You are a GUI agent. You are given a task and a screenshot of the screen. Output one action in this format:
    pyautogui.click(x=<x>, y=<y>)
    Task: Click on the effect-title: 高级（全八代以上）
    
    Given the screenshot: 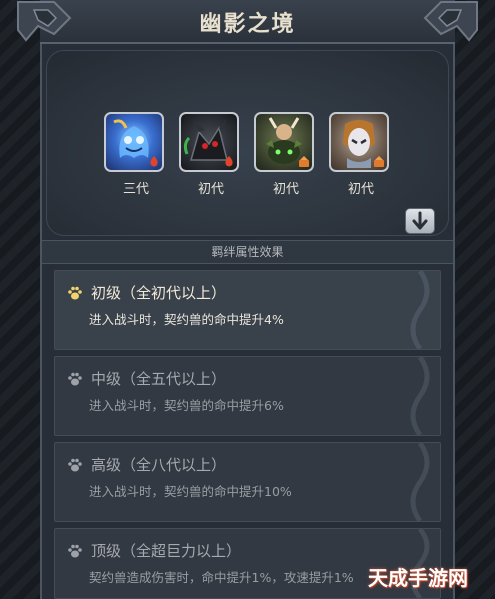 What is the action you would take?
    pyautogui.click(x=159, y=465)
    